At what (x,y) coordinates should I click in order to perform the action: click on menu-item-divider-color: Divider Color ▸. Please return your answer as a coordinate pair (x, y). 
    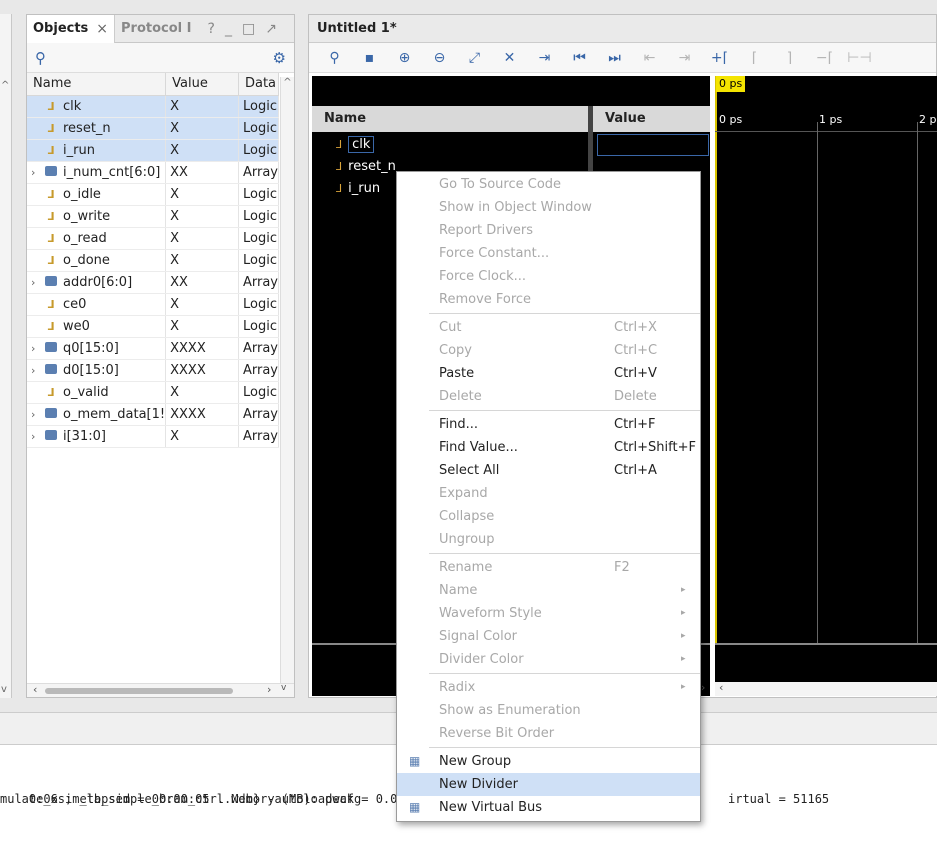
    Looking at the image, I should click on (548, 659).